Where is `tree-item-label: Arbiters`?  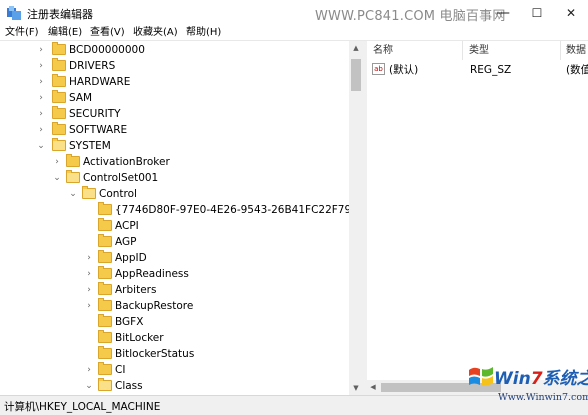 tree-item-label: Arbiters is located at coordinates (136, 290).